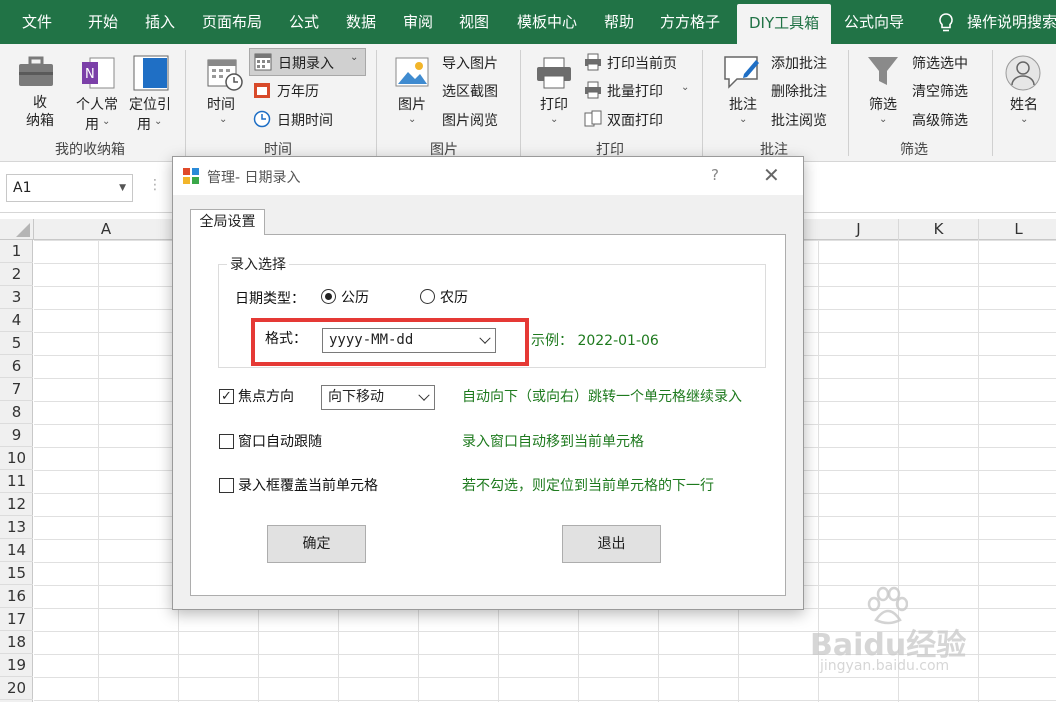 The width and height of the screenshot is (1056, 702). I want to click on row-header: 11, so click(16, 481).